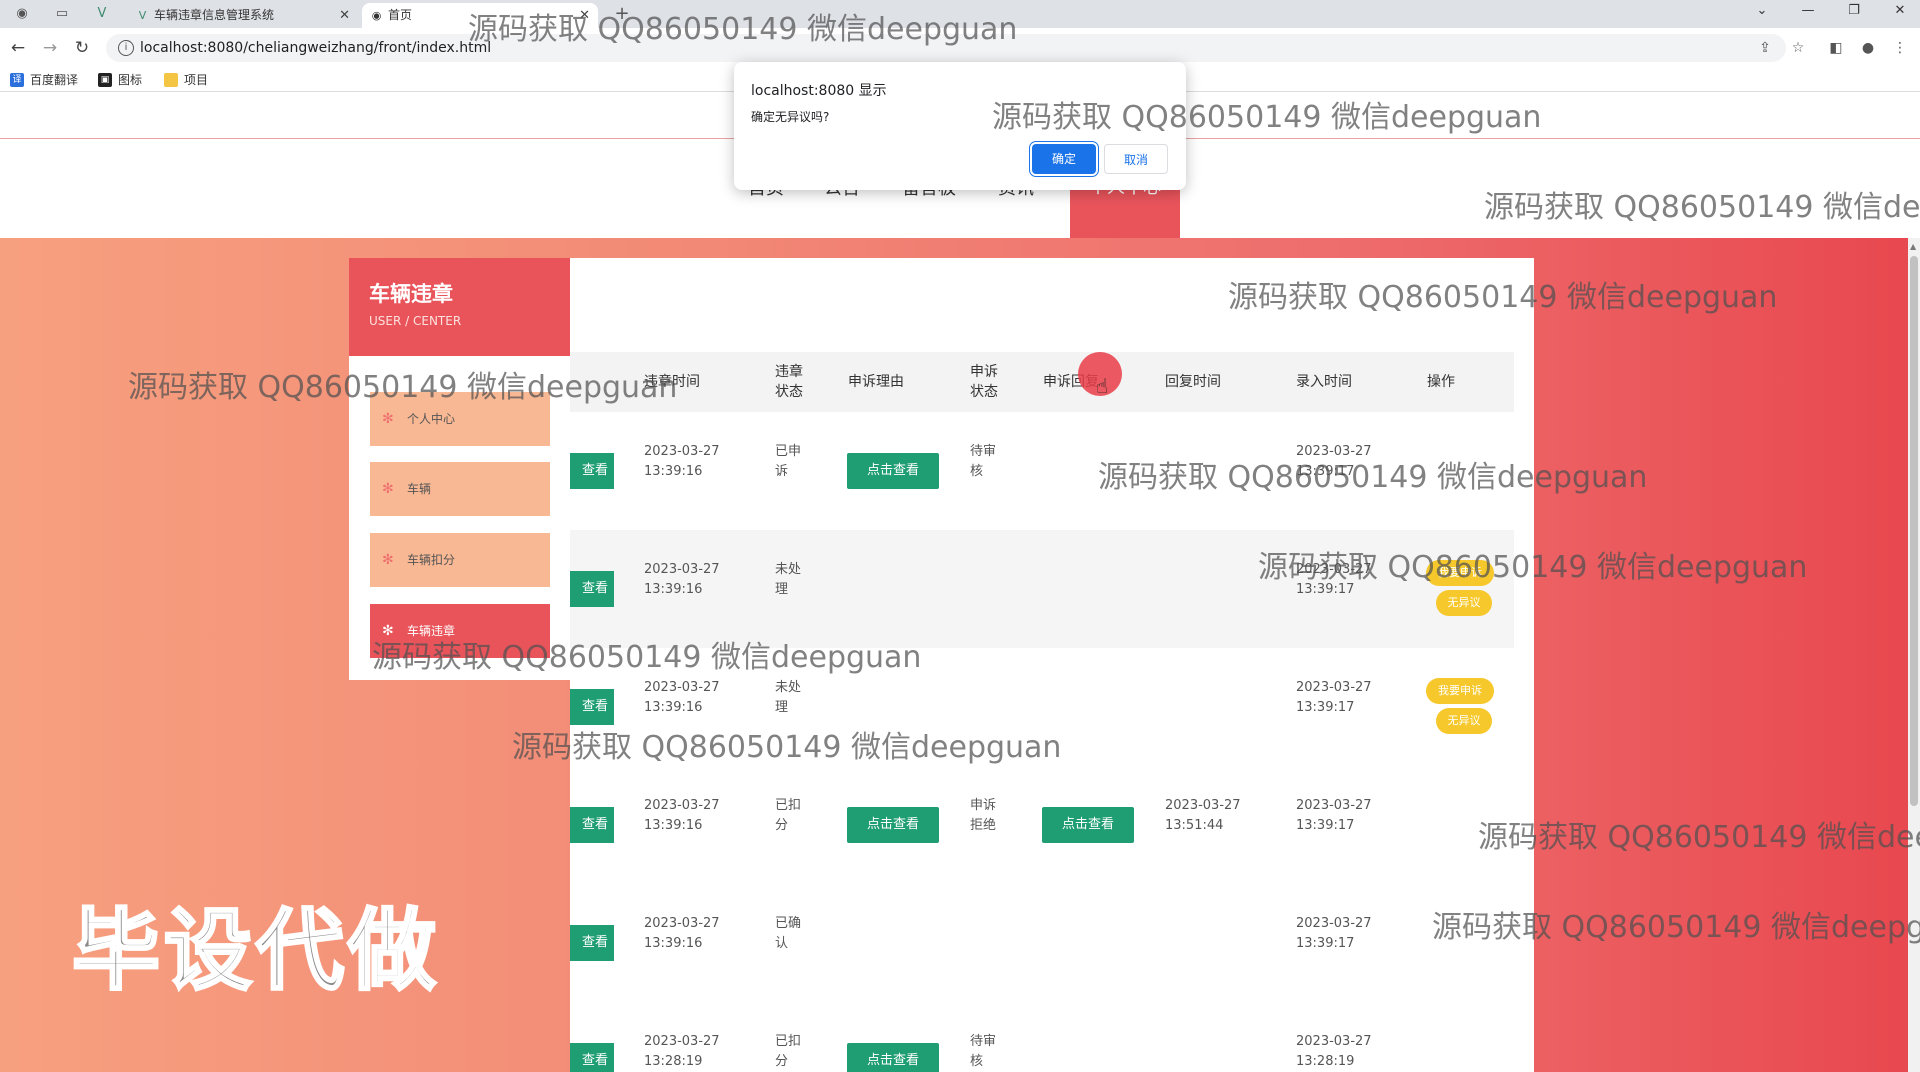  Describe the element at coordinates (1334, 1051) in the screenshot. I see `entry-time: 2023-03-27 13:28:19` at that location.